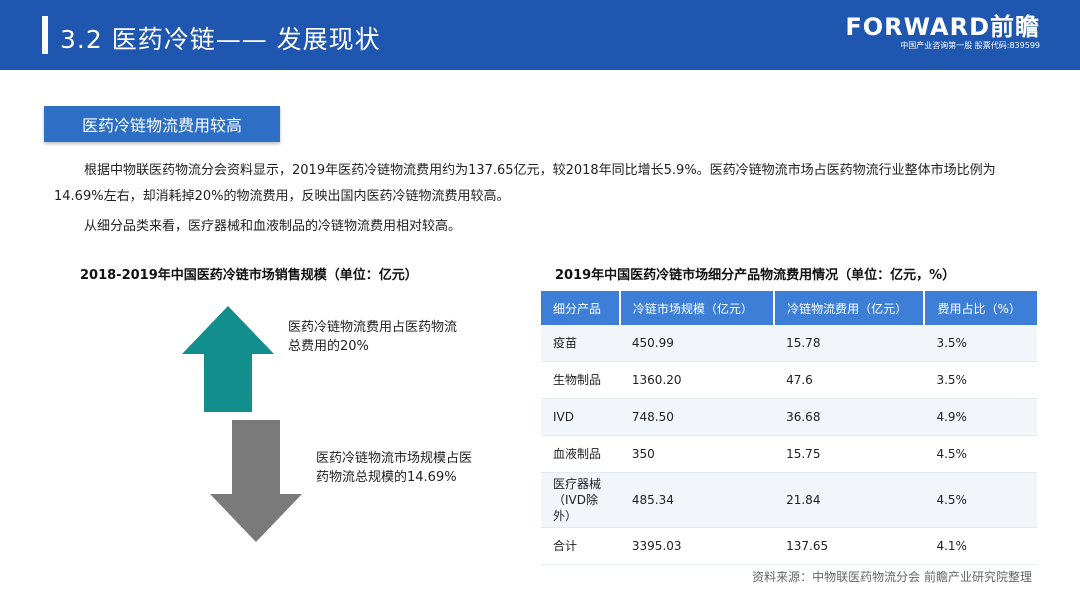 Image resolution: width=1080 pixels, height=607 pixels. I want to click on logo-sub-text: 中国产业咨询第一股 股票代码:839599, so click(970, 45).